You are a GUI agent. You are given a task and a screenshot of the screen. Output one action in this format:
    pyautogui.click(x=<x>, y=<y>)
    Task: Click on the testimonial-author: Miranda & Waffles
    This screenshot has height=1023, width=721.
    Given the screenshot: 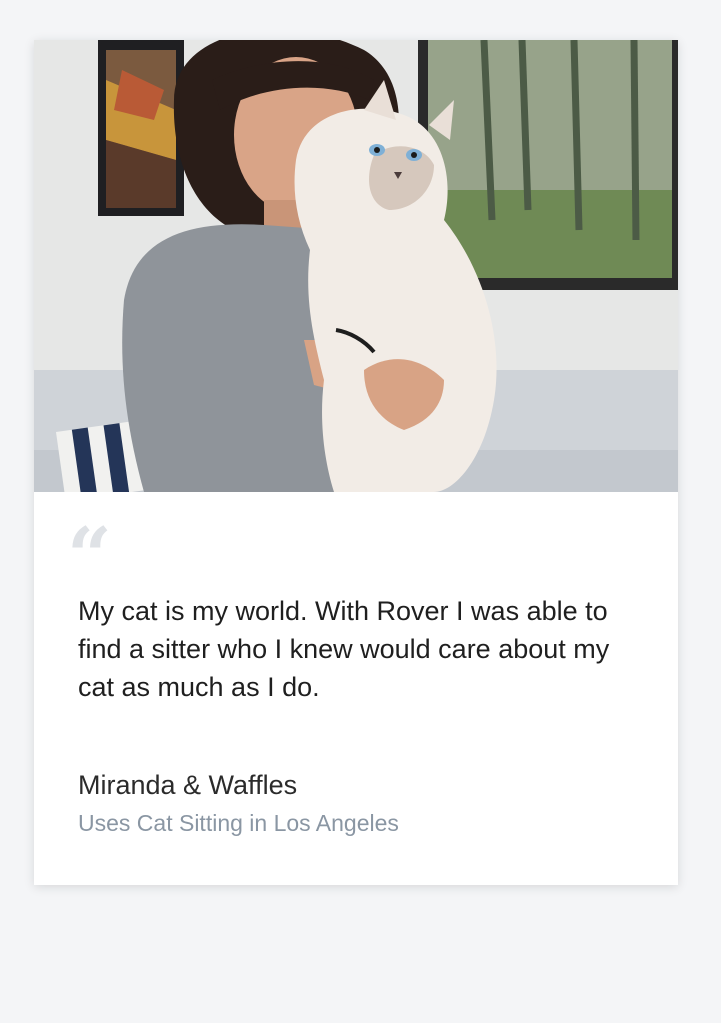 What is the action you would take?
    pyautogui.click(x=188, y=785)
    